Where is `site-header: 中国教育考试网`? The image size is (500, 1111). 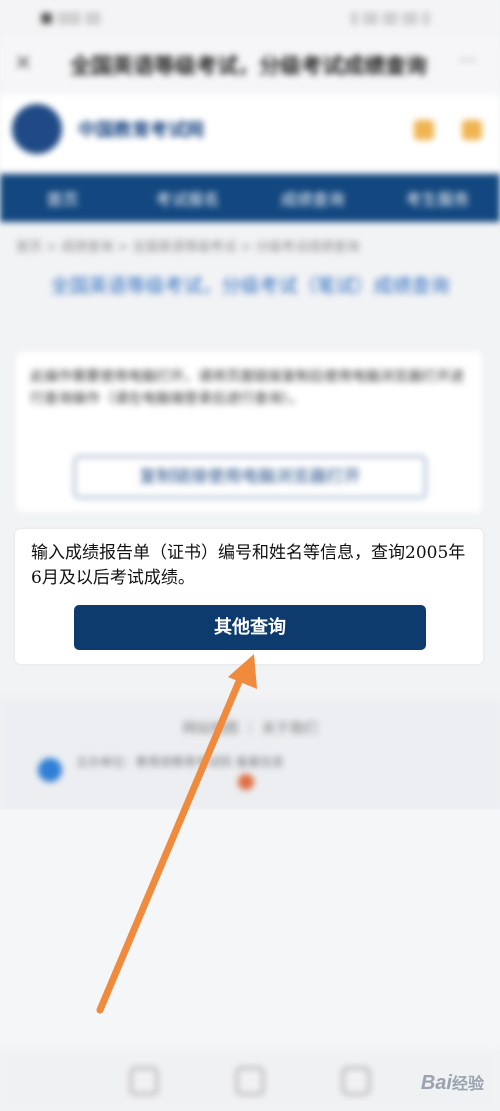
site-header: 中国教育考试网 is located at coordinates (250, 133).